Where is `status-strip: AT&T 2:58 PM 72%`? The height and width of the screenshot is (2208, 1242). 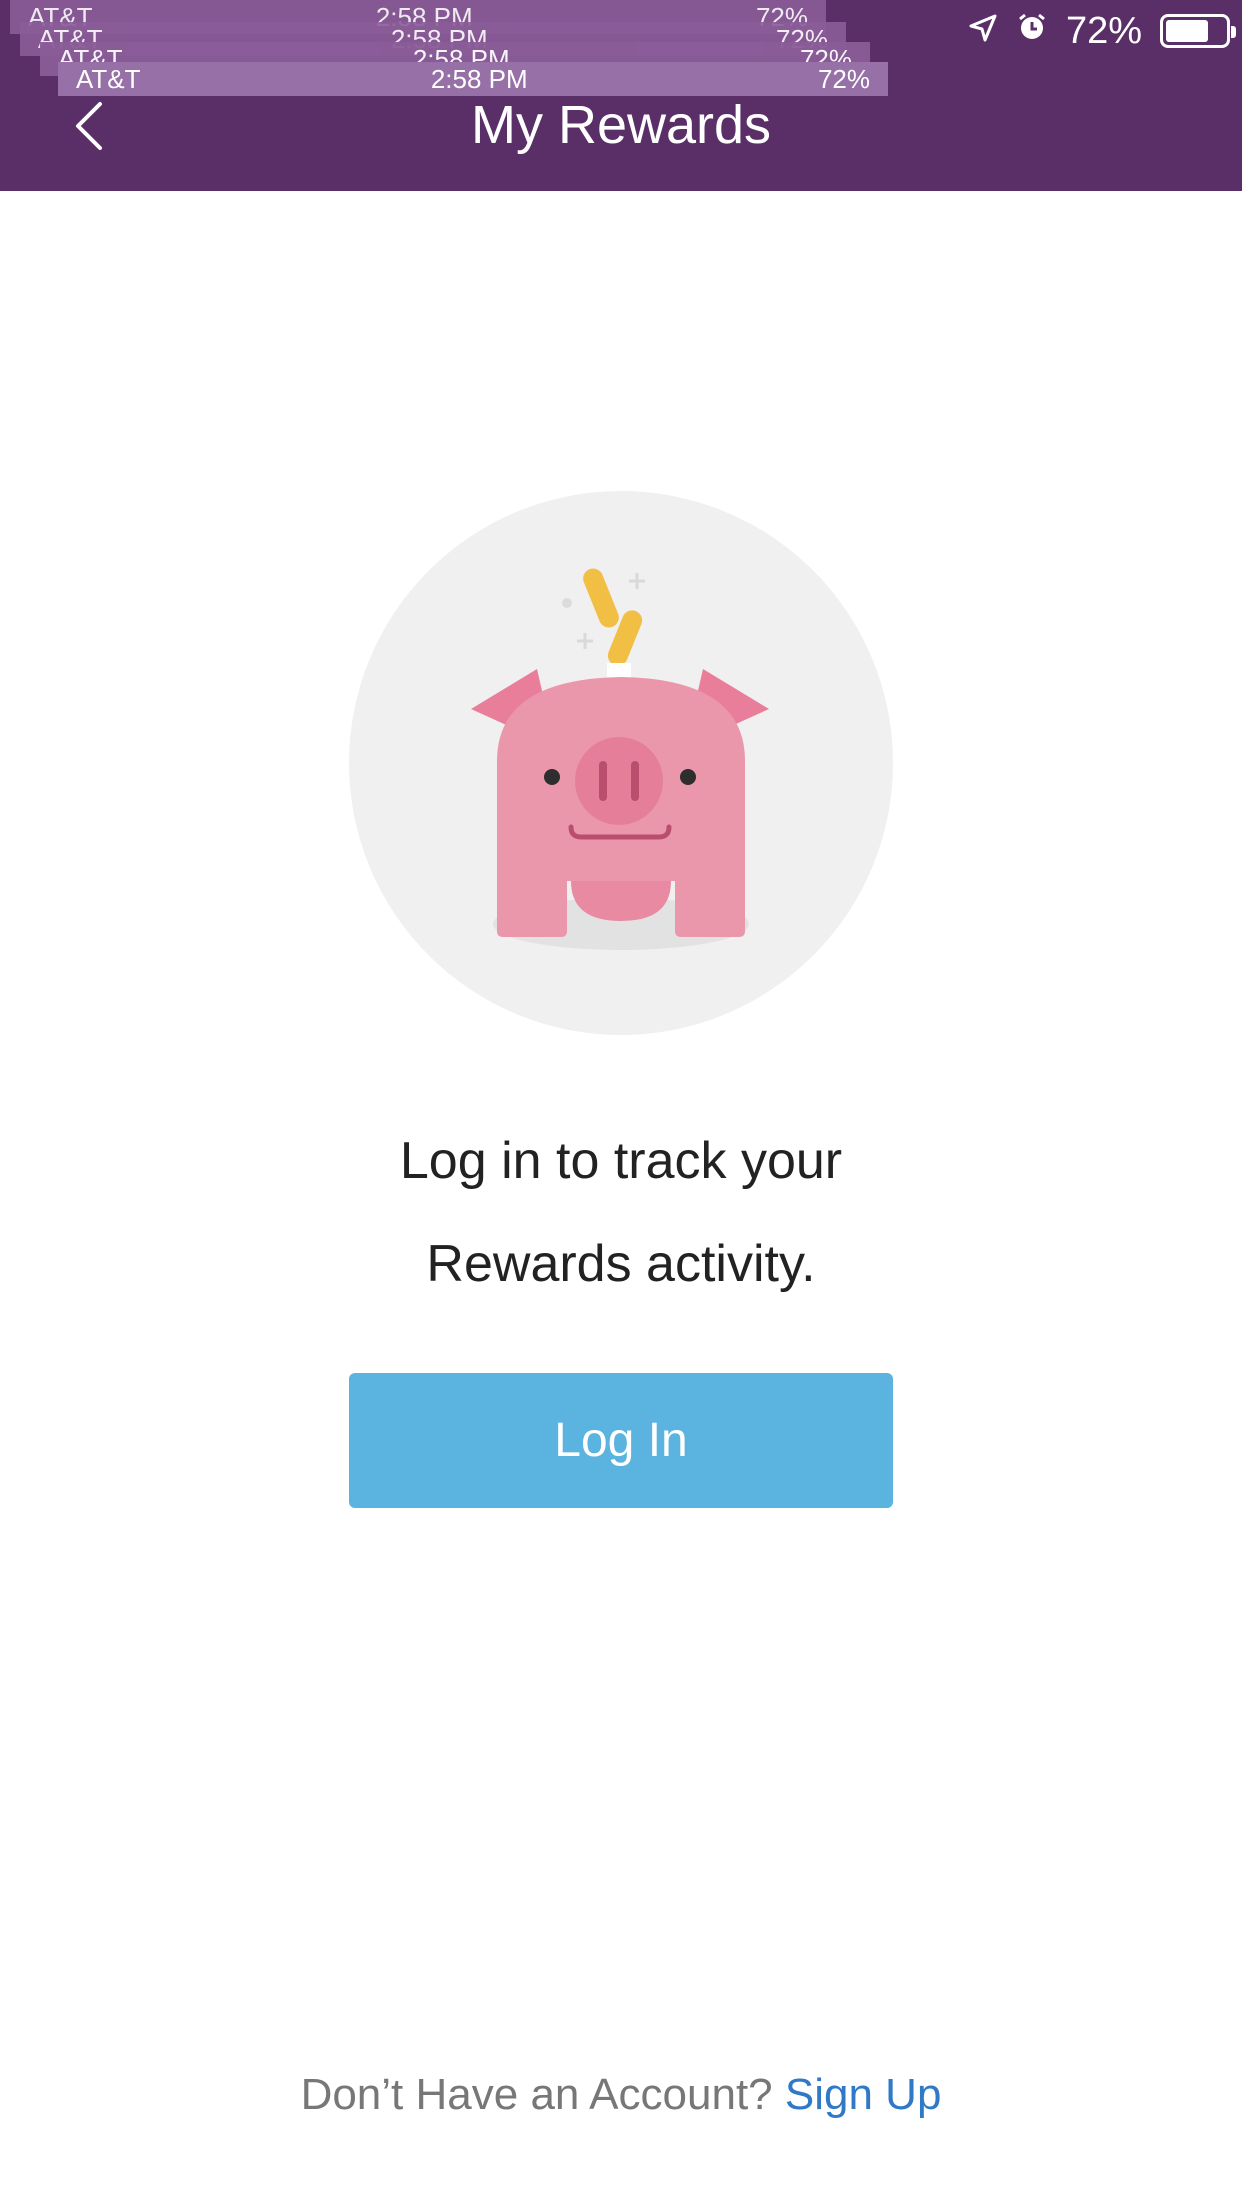
status-strip: AT&T 2:58 PM 72% is located at coordinates (473, 79).